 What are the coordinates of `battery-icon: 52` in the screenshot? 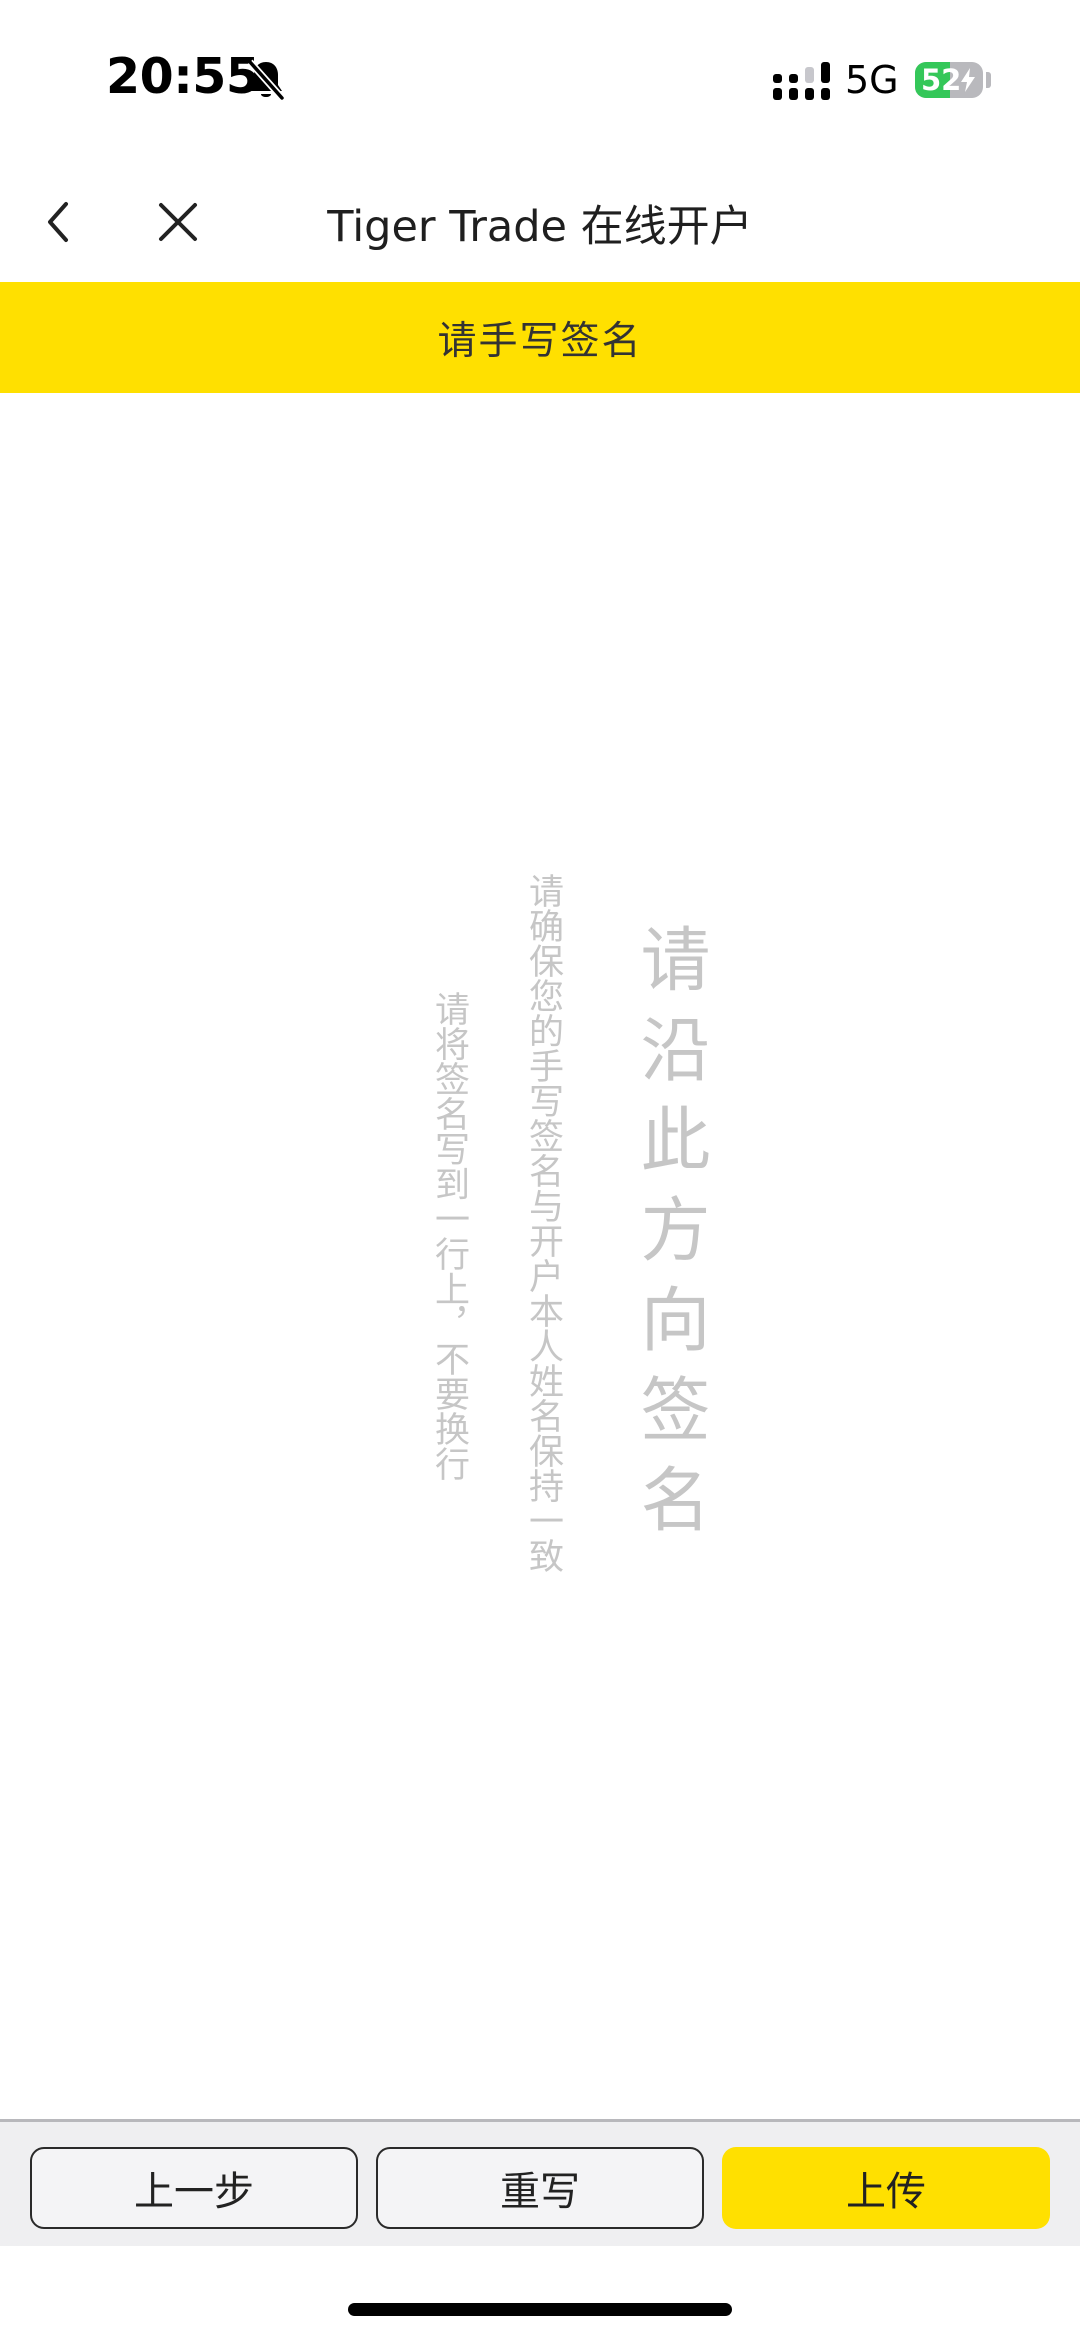 It's located at (949, 80).